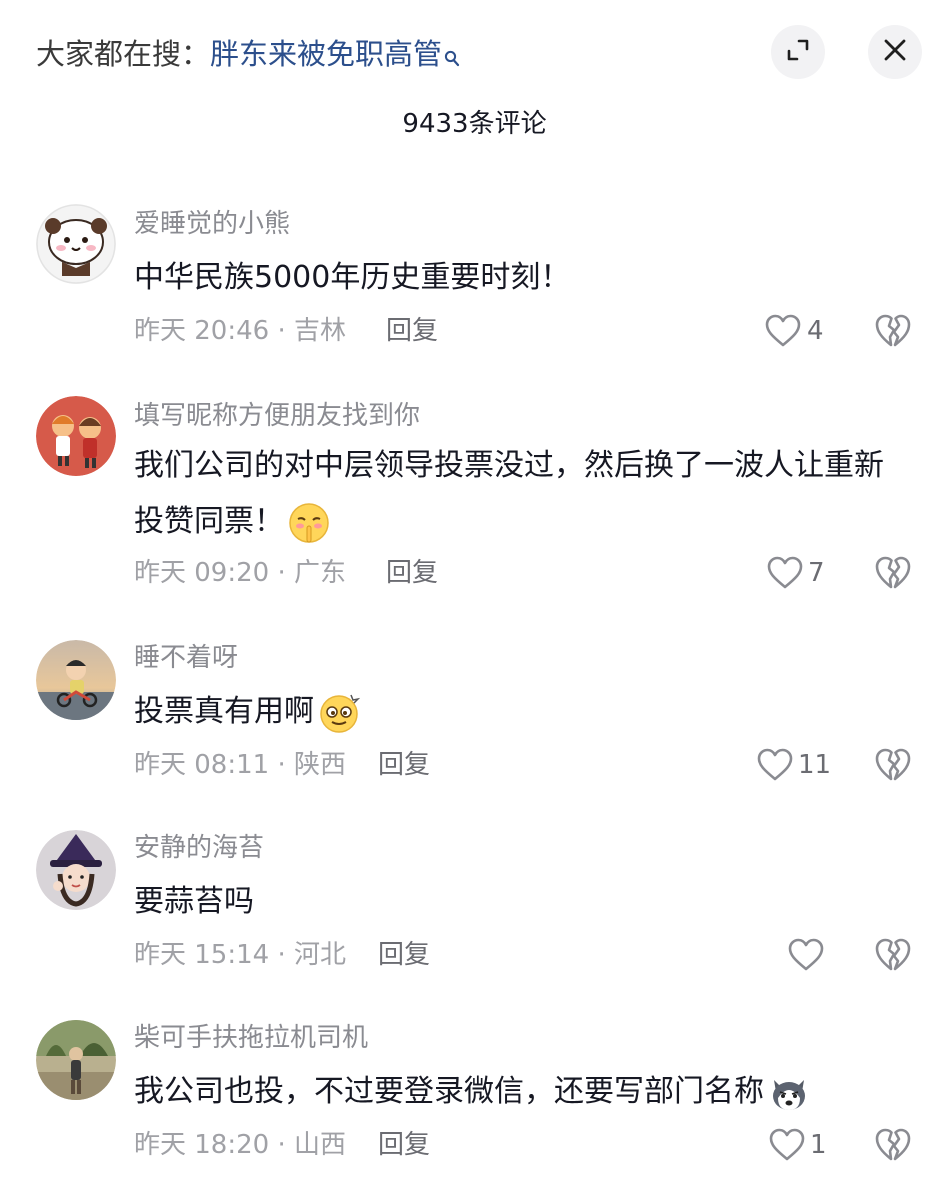 The height and width of the screenshot is (1200, 949). I want to click on shush-face-emoji, so click(309, 523).